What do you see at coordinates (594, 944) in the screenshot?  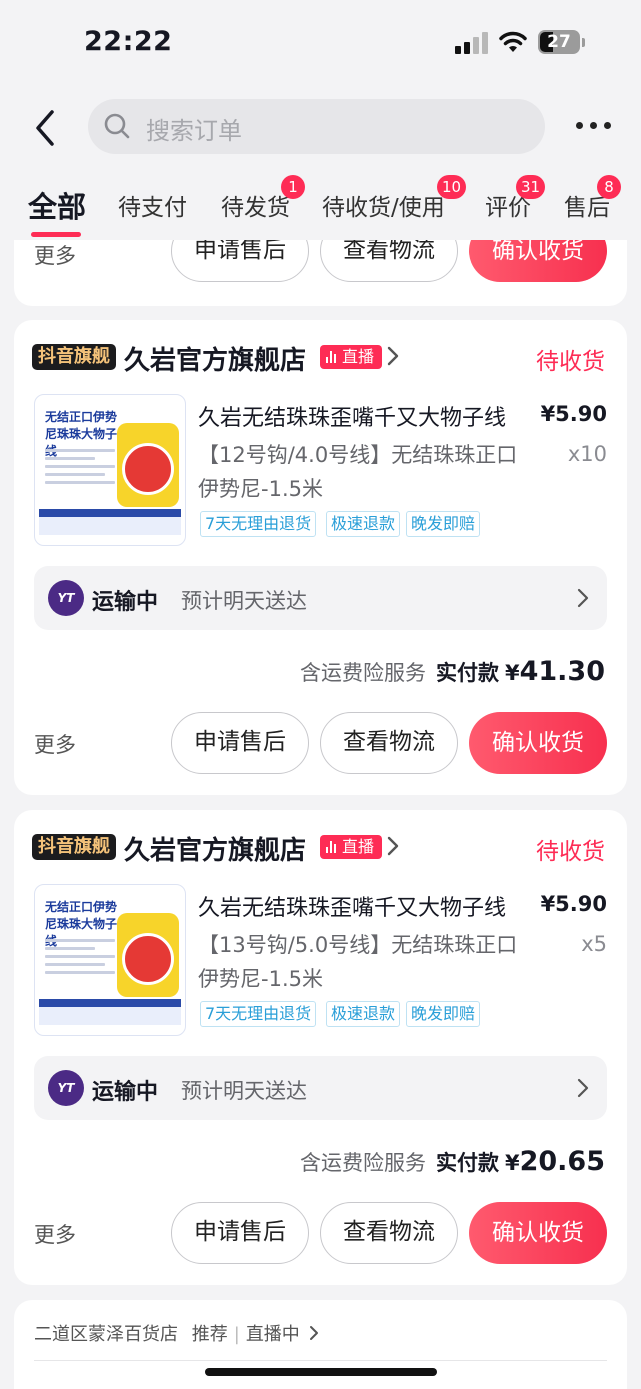 I see `product-quantity: x5` at bounding box center [594, 944].